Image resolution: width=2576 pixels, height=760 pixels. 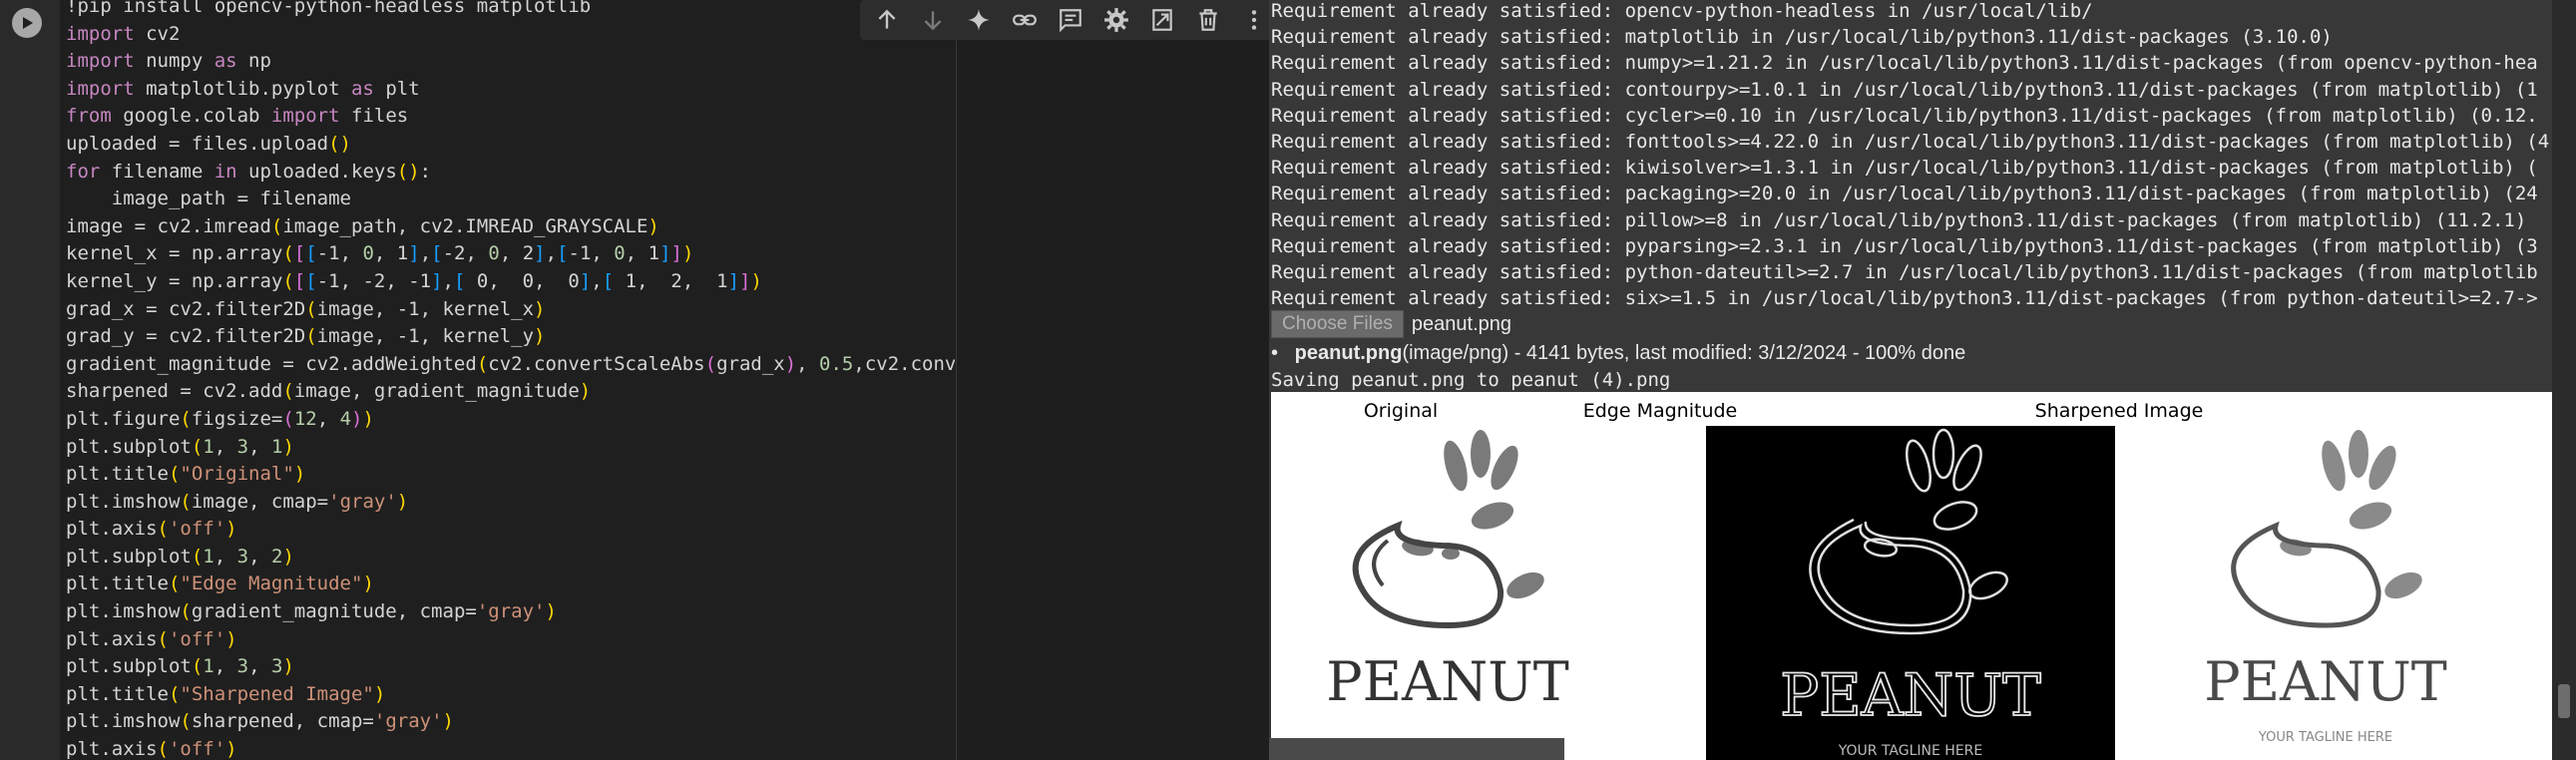 I want to click on comment-icon, so click(x=1070, y=21).